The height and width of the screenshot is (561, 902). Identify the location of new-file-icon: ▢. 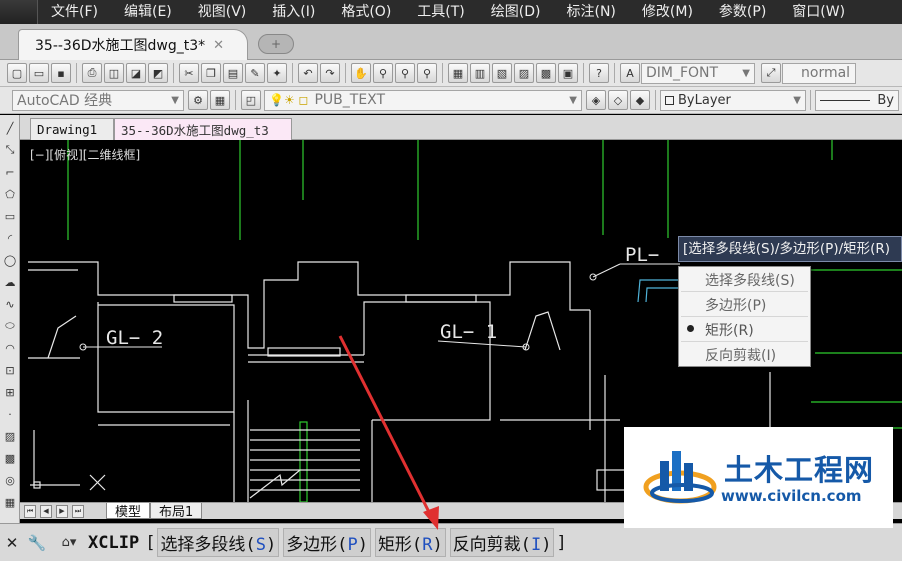
(17, 73).